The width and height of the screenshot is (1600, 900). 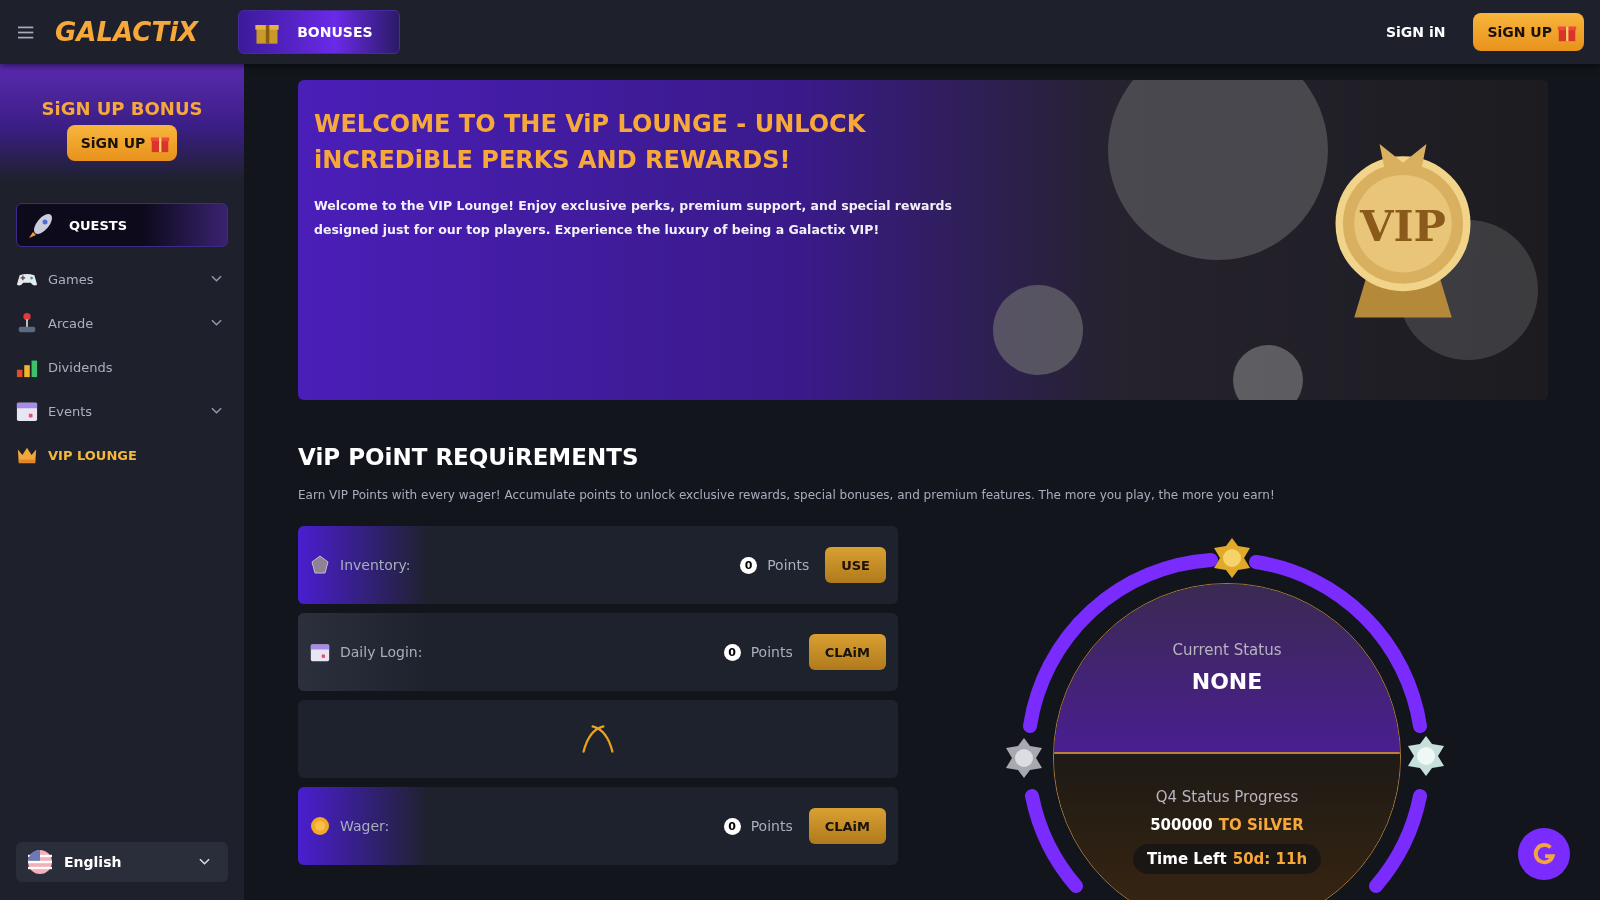 What do you see at coordinates (365, 826) in the screenshot?
I see `row-label: Wager:` at bounding box center [365, 826].